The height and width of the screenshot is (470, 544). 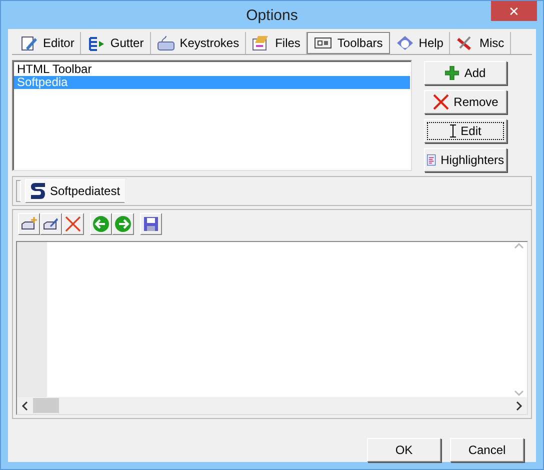 I want to click on save-icon, so click(x=151, y=224).